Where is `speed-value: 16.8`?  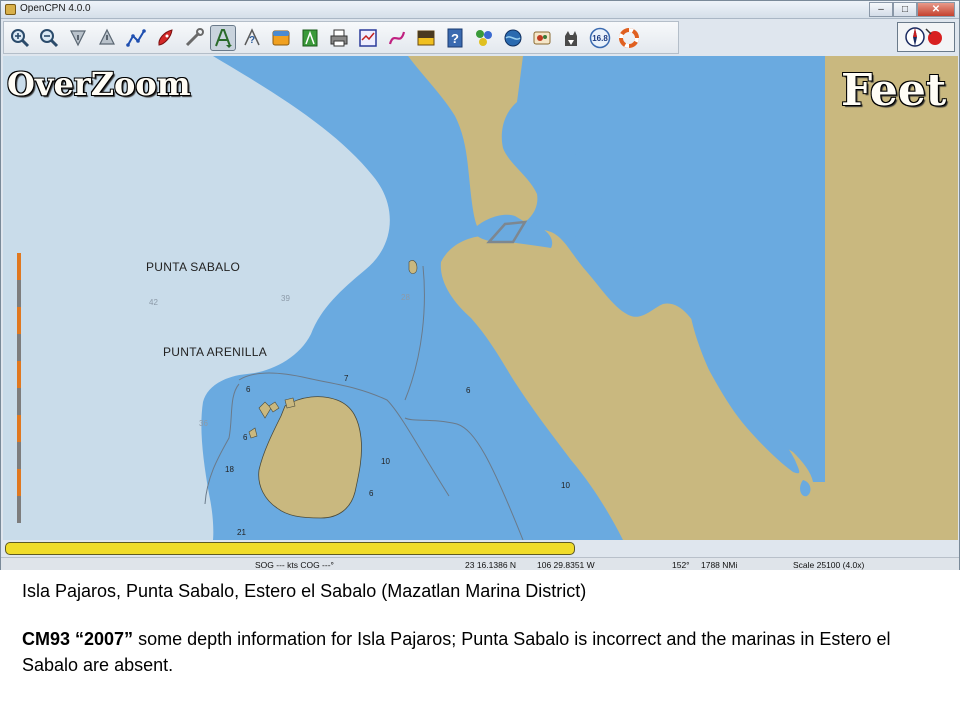
speed-value: 16.8 is located at coordinates (600, 38).